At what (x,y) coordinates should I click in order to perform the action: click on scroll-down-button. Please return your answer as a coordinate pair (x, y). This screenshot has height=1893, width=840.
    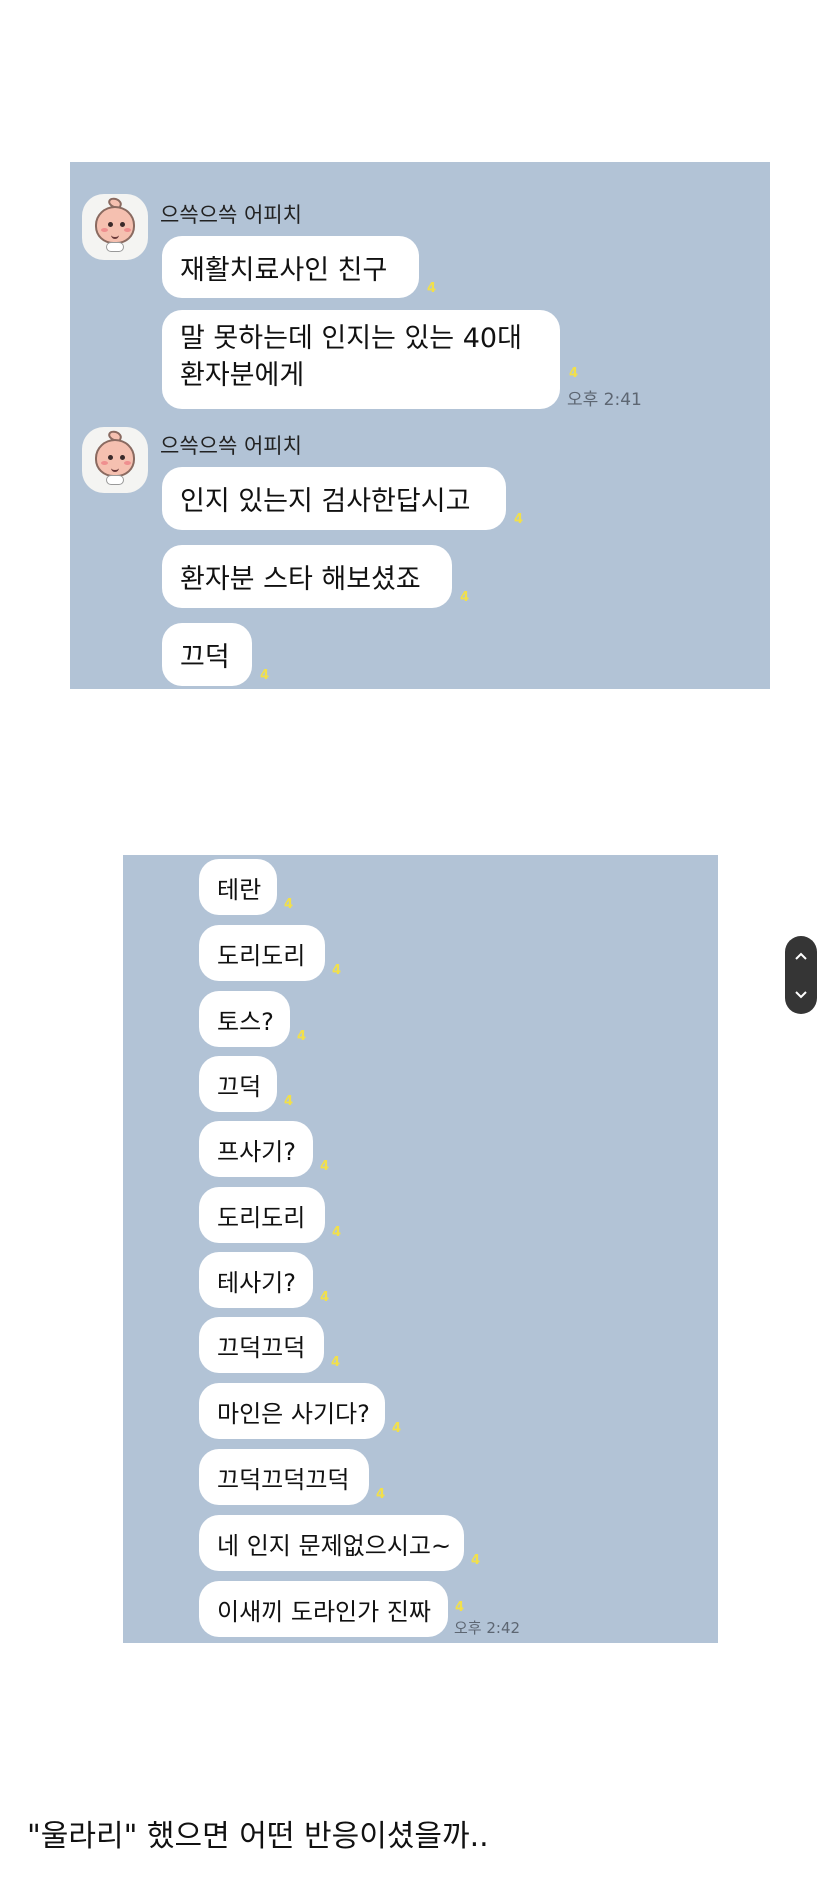
    Looking at the image, I should click on (801, 994).